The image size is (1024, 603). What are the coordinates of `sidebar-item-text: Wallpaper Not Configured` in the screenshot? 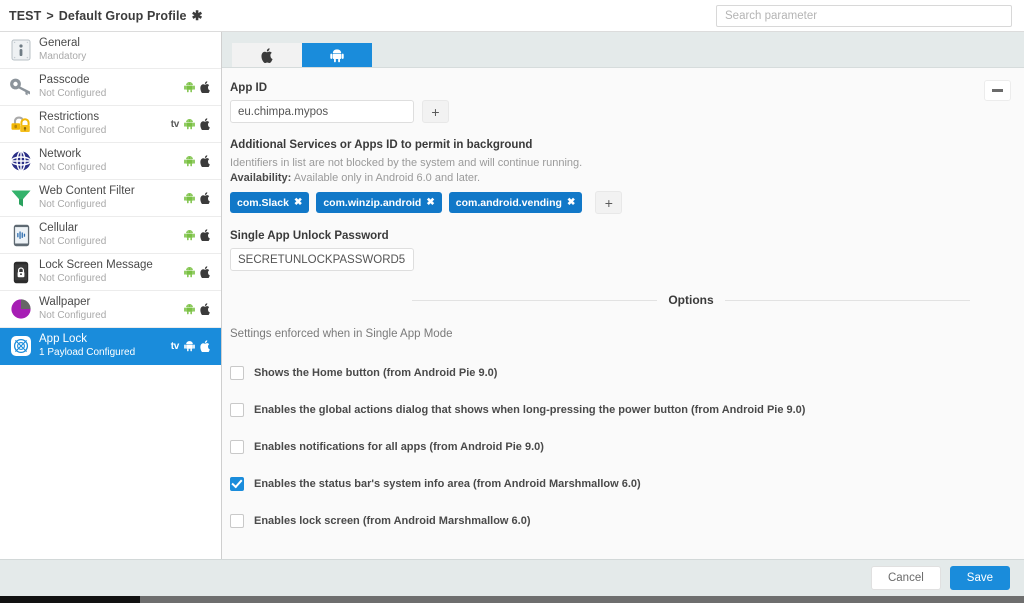 It's located at (72, 309).